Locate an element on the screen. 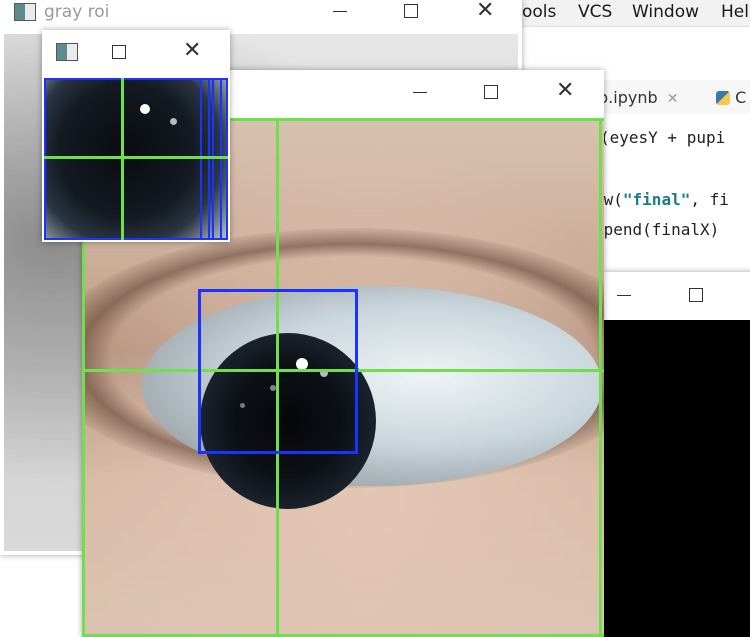  tab-notebook: p.ipynb ✕ is located at coordinates (638, 97).